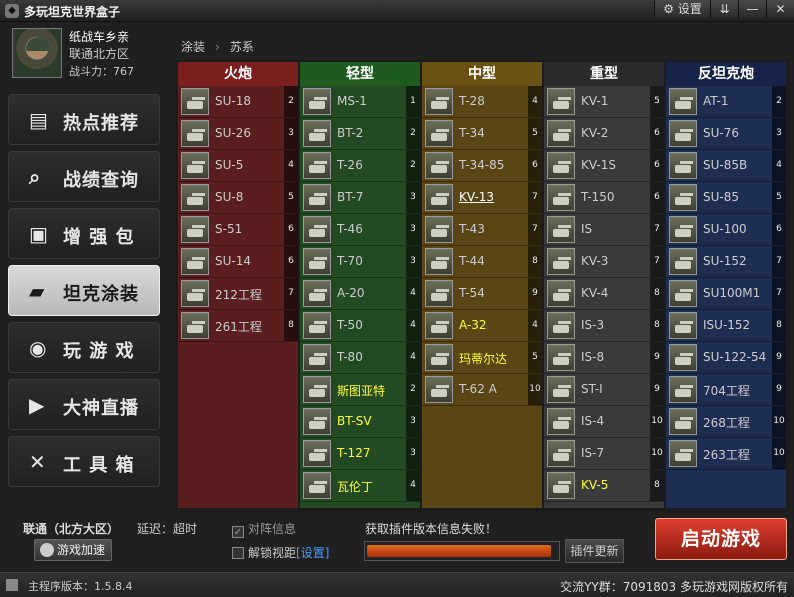 The image size is (794, 597). Describe the element at coordinates (280, 552) in the screenshot. I see `unlock-view-checkbox: 解锁视距[设置]` at that location.